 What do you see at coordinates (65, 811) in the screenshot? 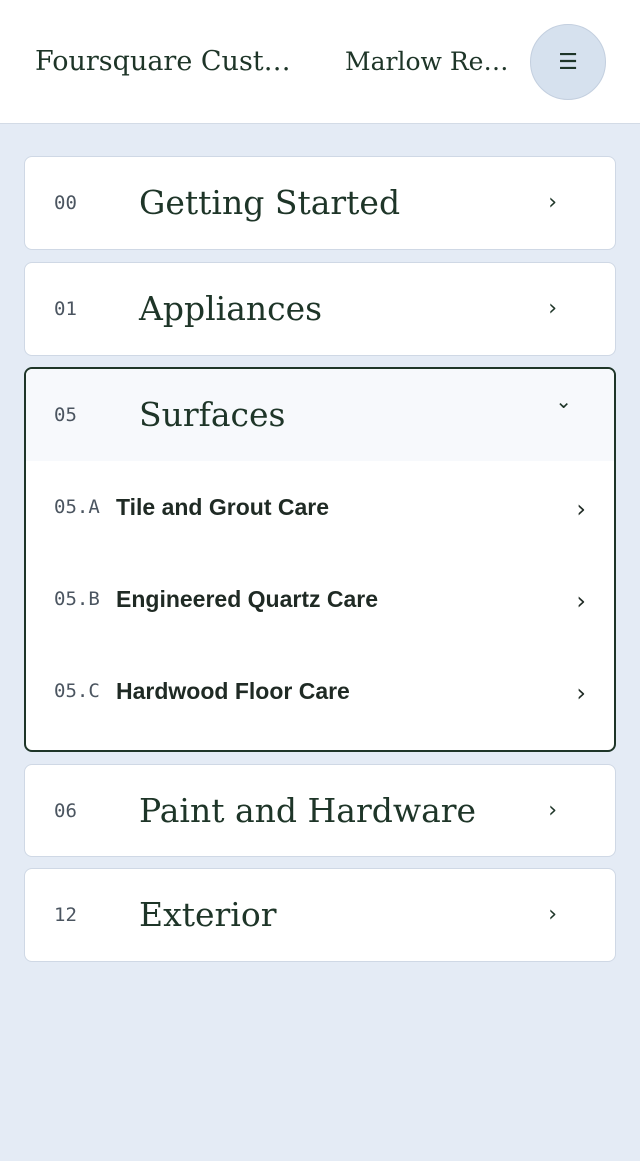
I see `section-number: 06` at bounding box center [65, 811].